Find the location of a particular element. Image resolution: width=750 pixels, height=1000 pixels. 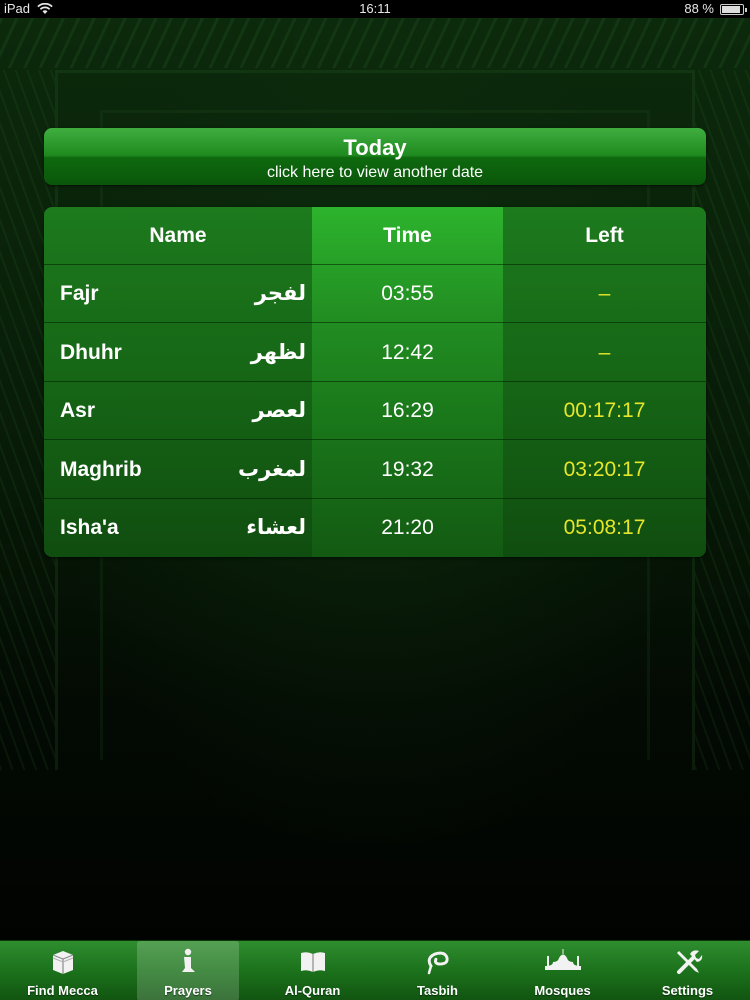

tab-label: Mosques is located at coordinates (562, 990).